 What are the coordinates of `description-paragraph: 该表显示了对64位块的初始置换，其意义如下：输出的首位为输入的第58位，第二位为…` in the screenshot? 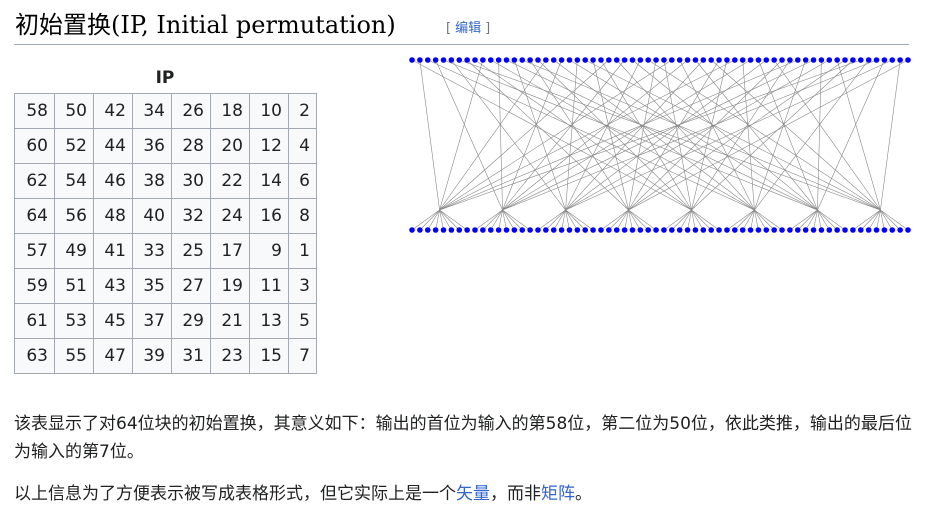 It's located at (463, 438).